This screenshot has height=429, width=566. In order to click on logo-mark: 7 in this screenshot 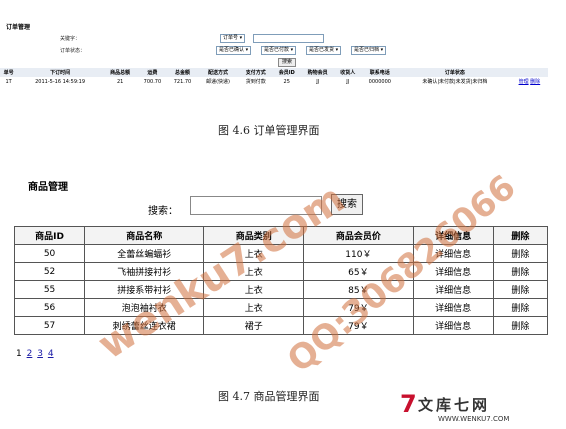, I will do `click(408, 404)`.